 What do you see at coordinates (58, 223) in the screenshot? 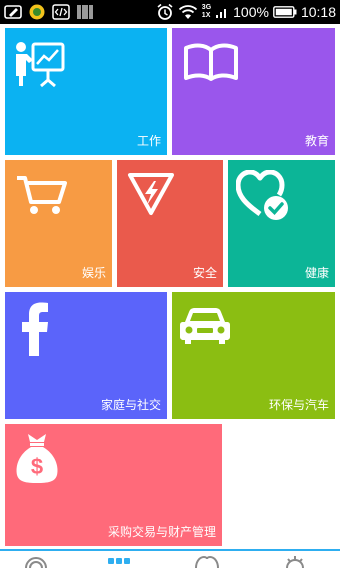
I see `tile-entertainment: 娱乐` at bounding box center [58, 223].